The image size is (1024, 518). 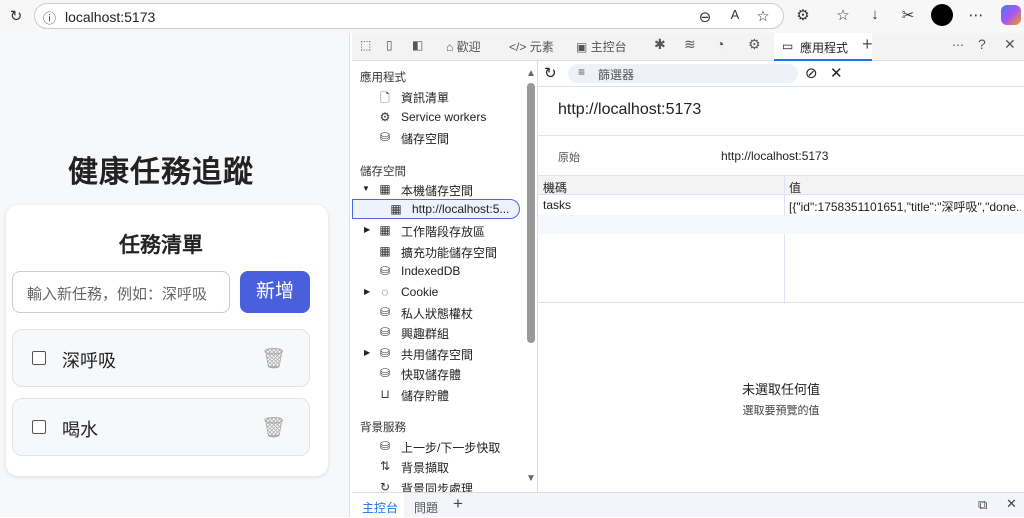 I want to click on sidebar-item: 興趣群組, so click(x=425, y=333).